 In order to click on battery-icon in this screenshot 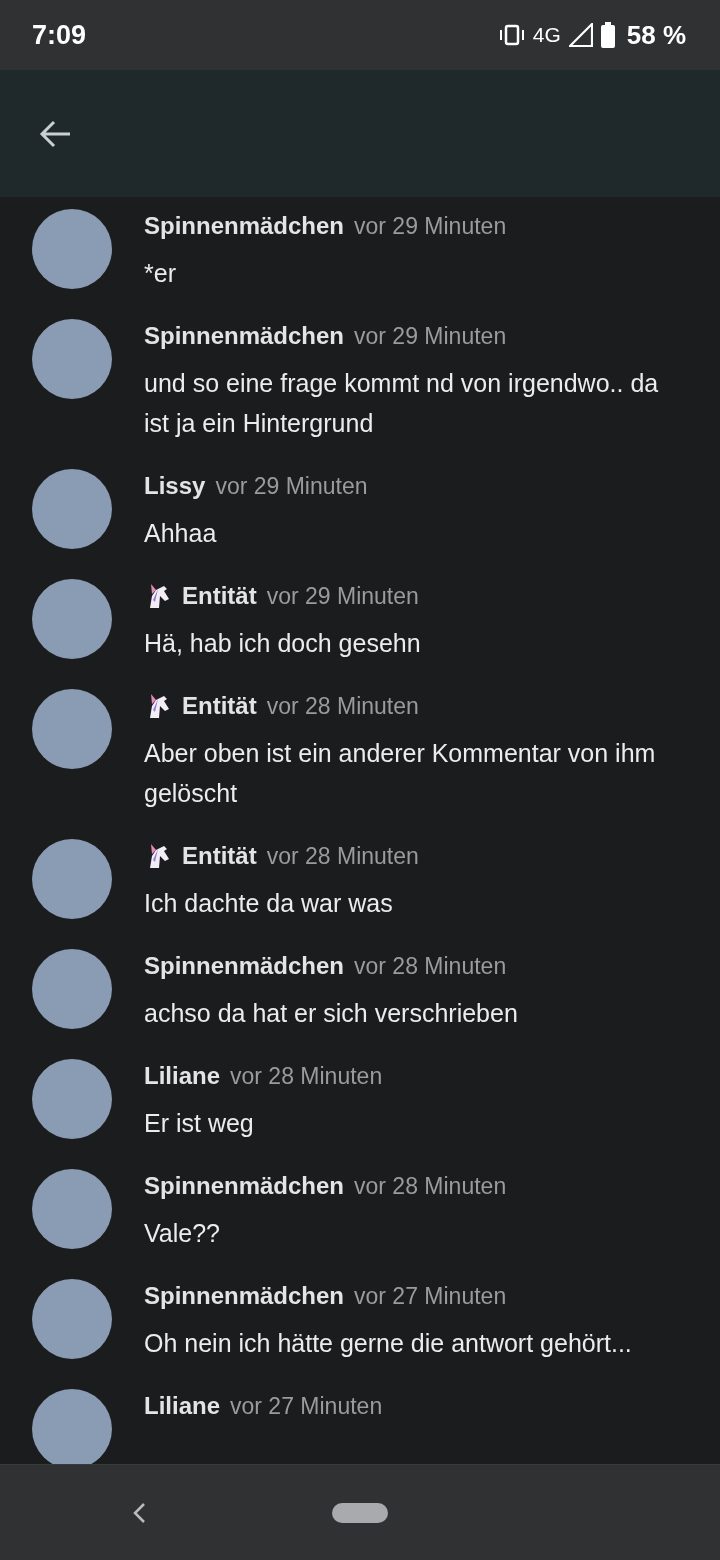, I will do `click(607, 35)`.